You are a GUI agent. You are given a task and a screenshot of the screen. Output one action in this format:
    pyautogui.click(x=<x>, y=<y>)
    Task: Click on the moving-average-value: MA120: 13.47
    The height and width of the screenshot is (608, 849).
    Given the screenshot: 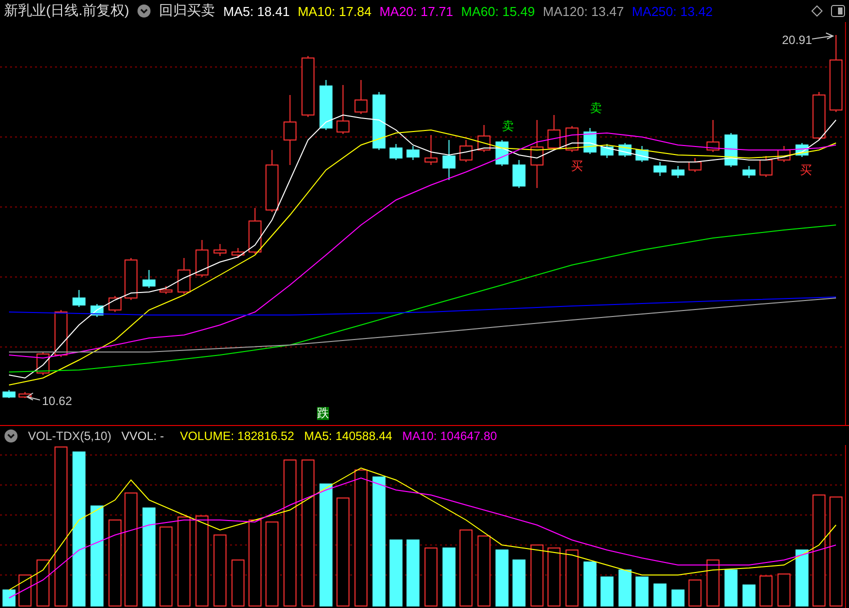 What is the action you would take?
    pyautogui.click(x=583, y=11)
    